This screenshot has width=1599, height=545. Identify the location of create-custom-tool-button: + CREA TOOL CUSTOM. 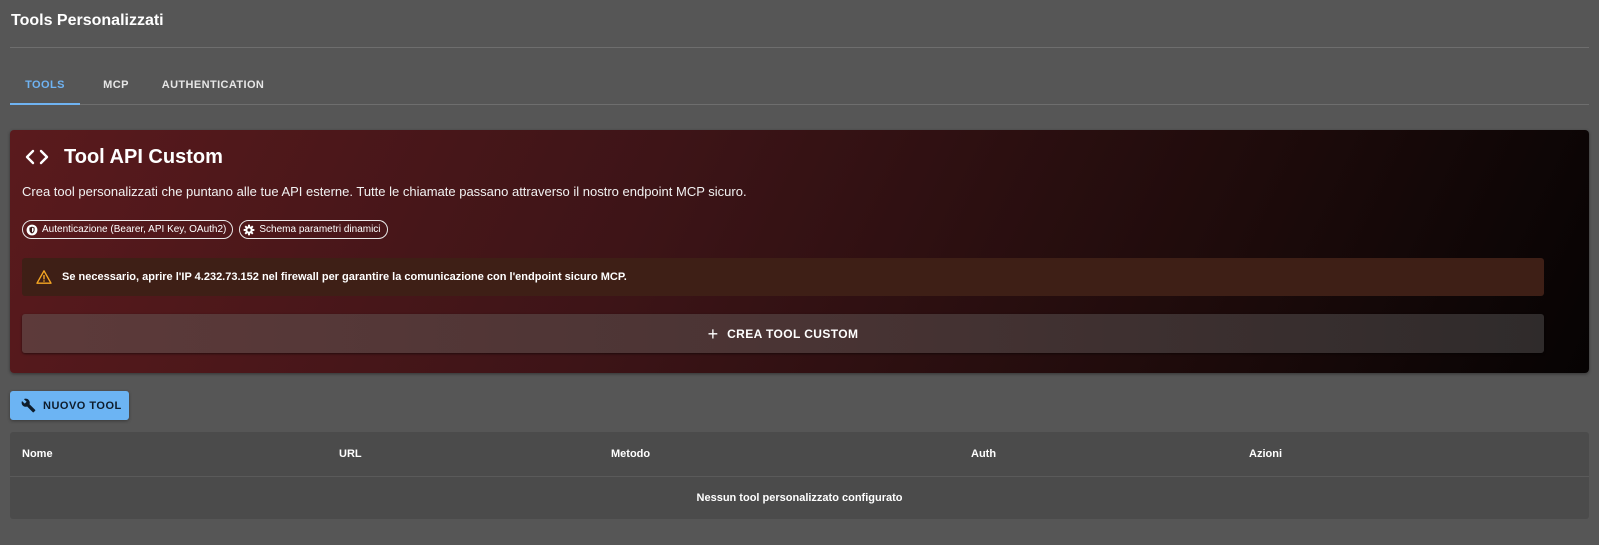
(783, 333).